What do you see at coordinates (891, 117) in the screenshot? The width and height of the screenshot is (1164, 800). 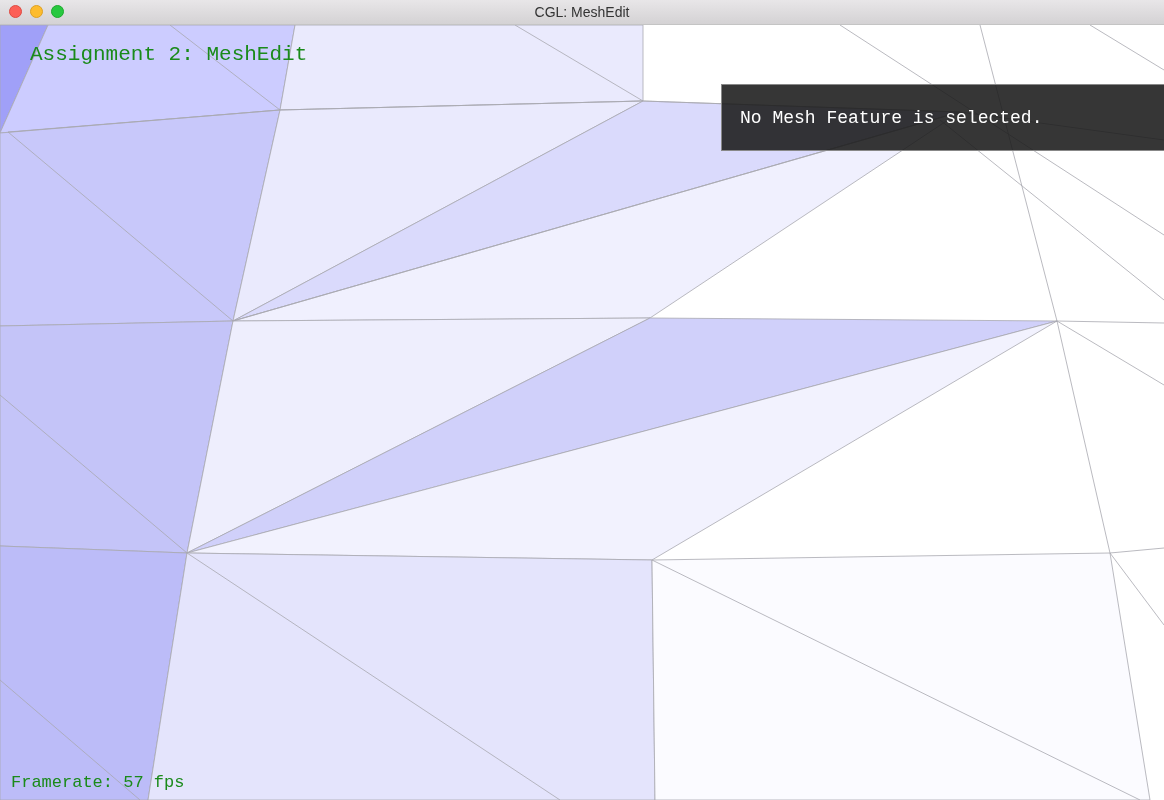 I see `status-message: No Mesh Feature is selected.` at bounding box center [891, 117].